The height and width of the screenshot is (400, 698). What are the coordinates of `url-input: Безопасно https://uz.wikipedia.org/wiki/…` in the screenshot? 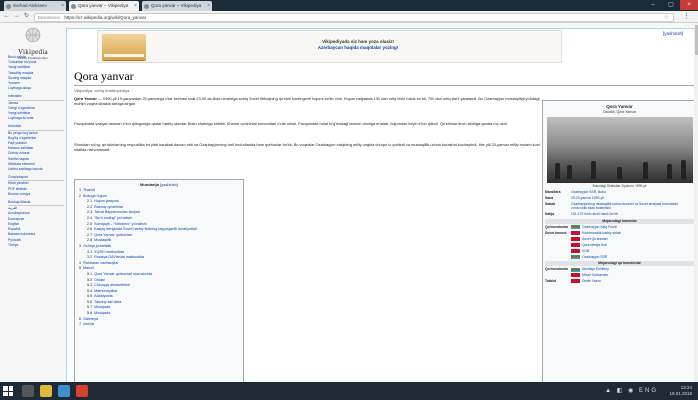 It's located at (354, 17).